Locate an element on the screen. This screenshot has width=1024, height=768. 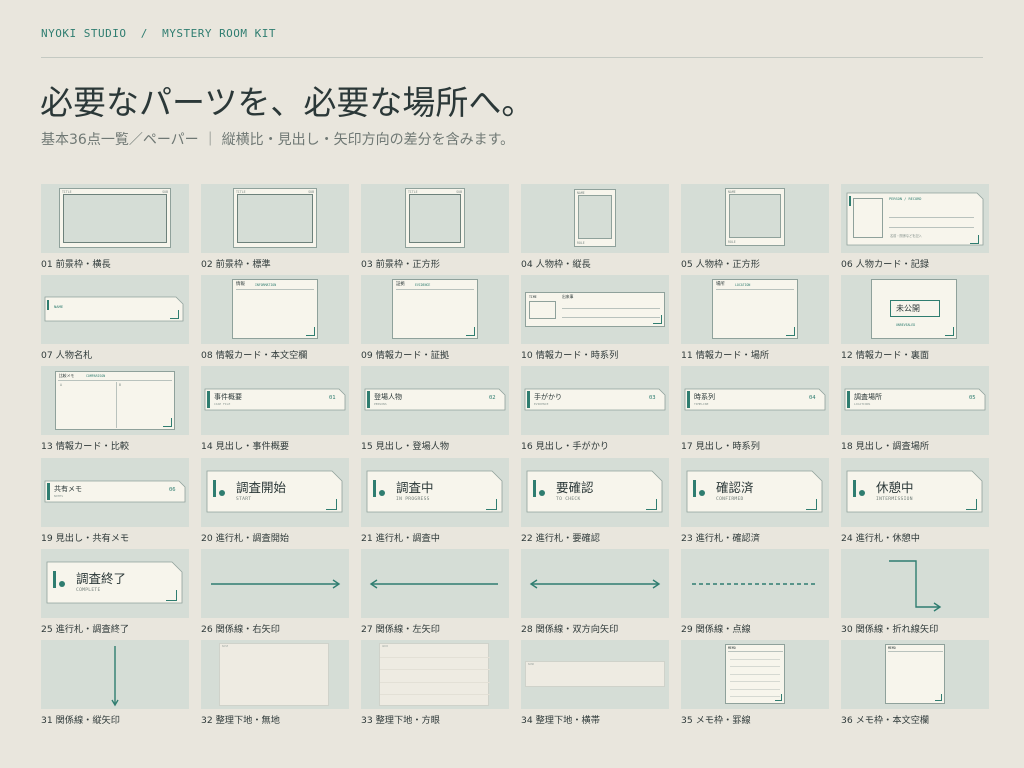
part-card: 確認済 CONFIRMED 23 進行札・確認済 is located at coordinates (755, 500).